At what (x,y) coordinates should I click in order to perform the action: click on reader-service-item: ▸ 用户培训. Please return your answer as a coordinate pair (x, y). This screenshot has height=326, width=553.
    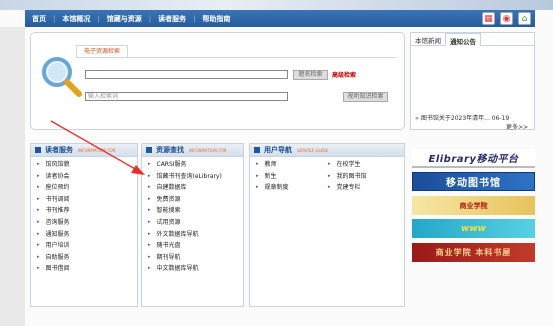
    Looking at the image, I should click on (87, 246).